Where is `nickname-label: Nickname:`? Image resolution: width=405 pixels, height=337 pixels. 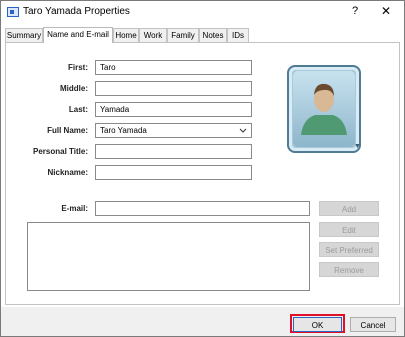
nickname-label: Nickname: is located at coordinates (67, 172).